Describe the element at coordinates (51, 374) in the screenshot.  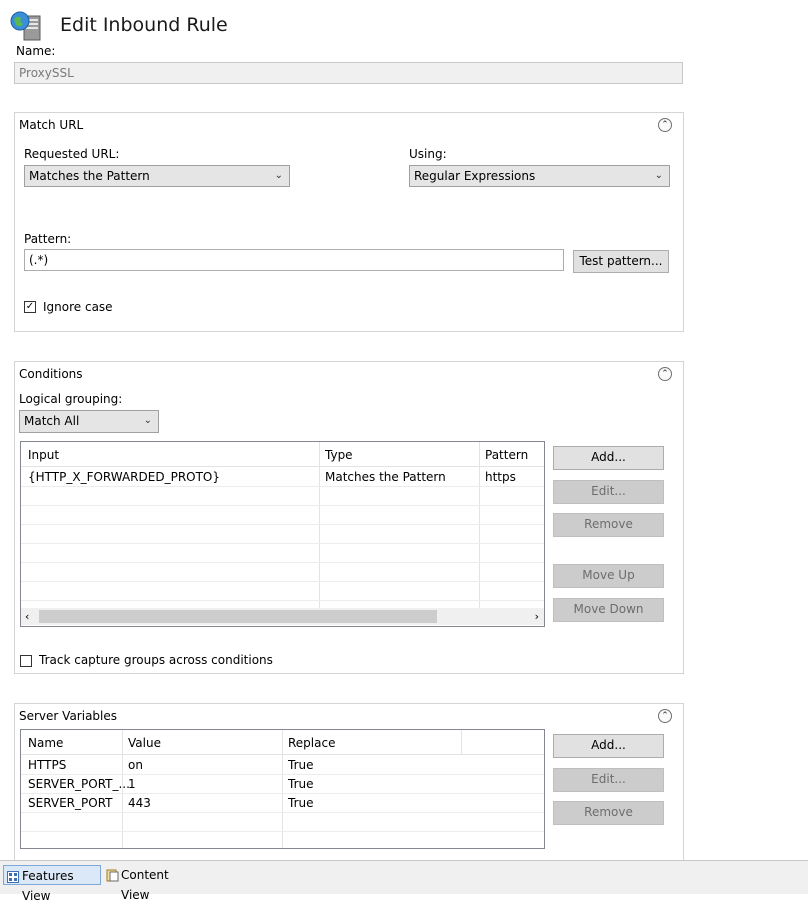
I see `conditions-title: Conditions` at that location.